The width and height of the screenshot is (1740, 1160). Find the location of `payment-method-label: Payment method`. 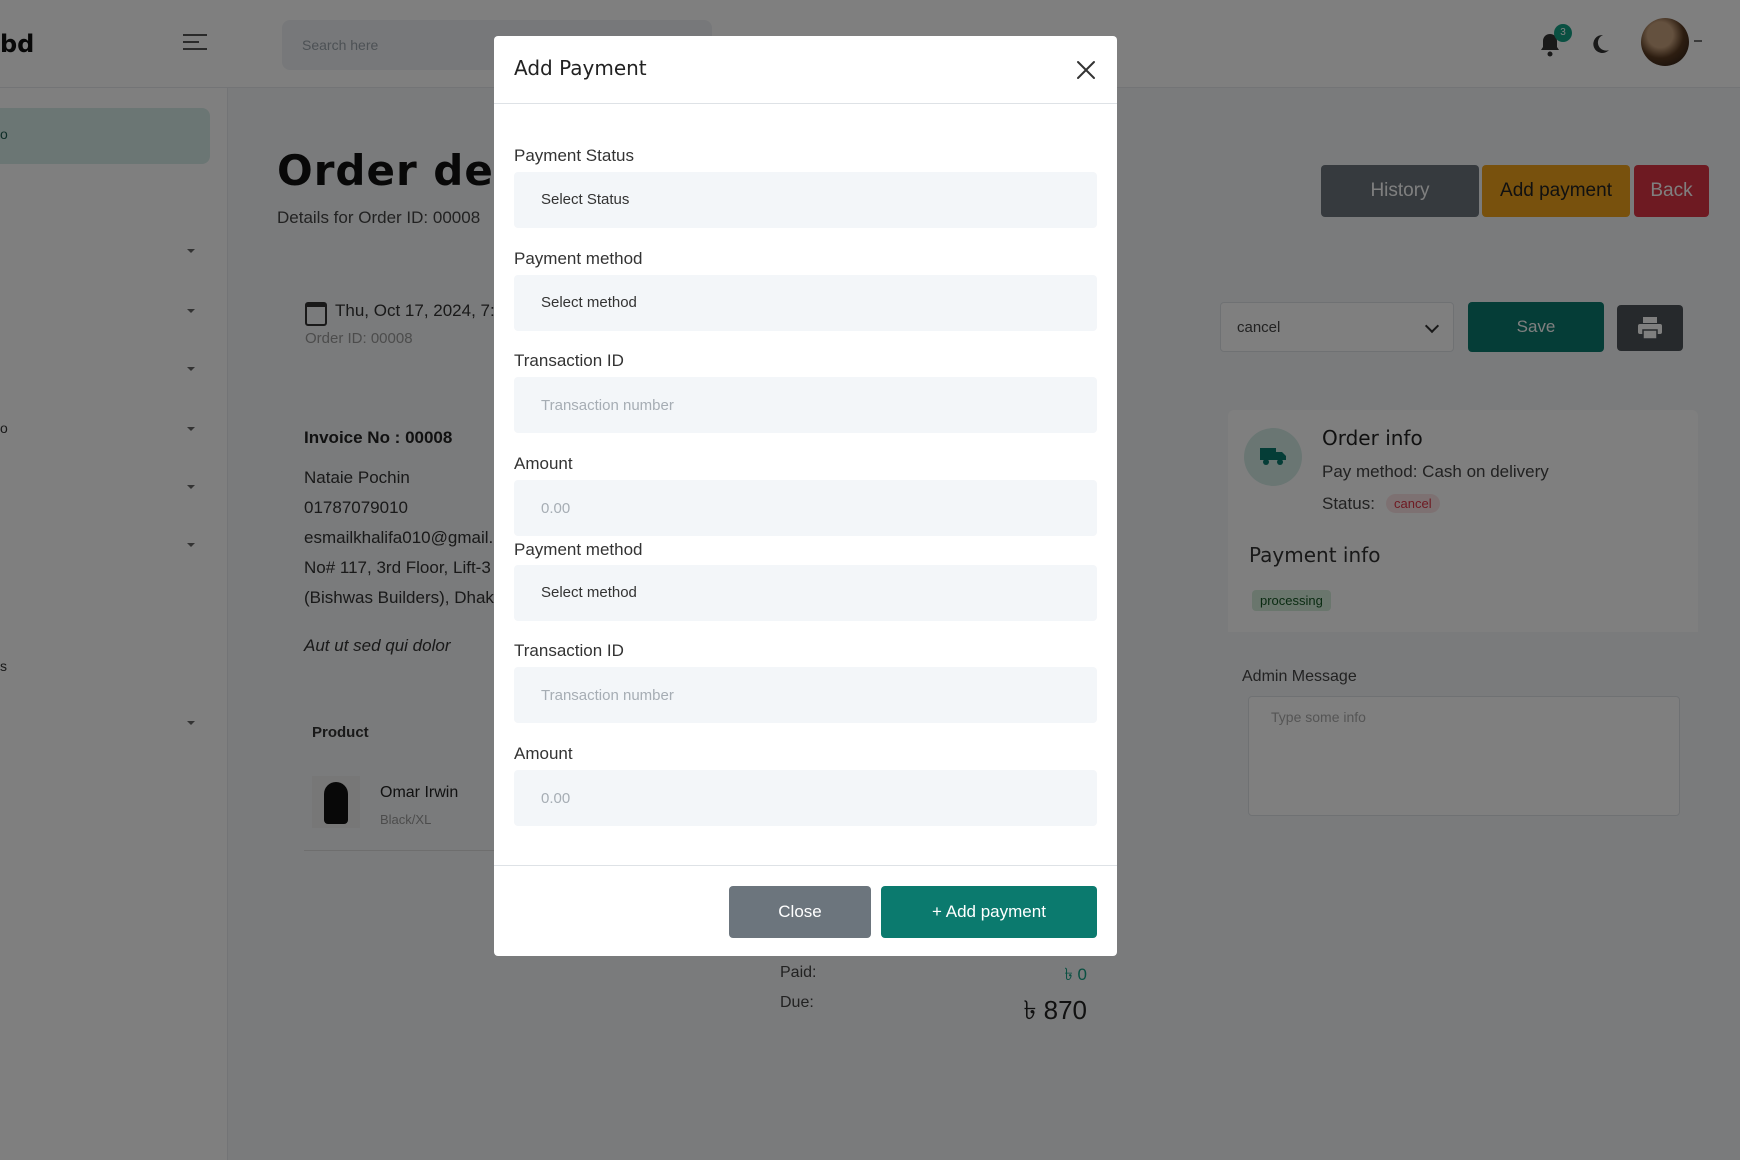

payment-method-label: Payment method is located at coordinates (578, 258).